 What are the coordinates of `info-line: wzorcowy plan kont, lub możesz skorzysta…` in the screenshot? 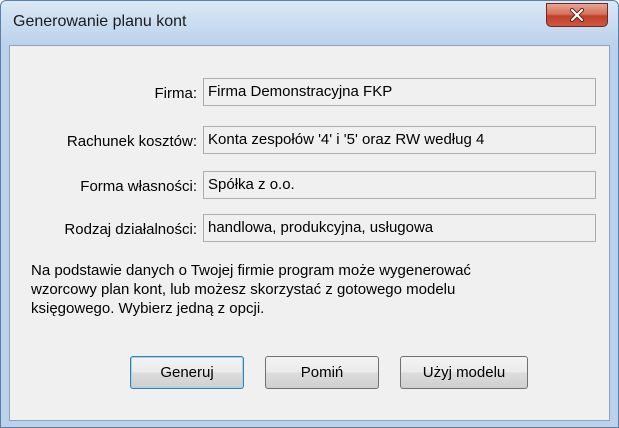 It's located at (243, 289).